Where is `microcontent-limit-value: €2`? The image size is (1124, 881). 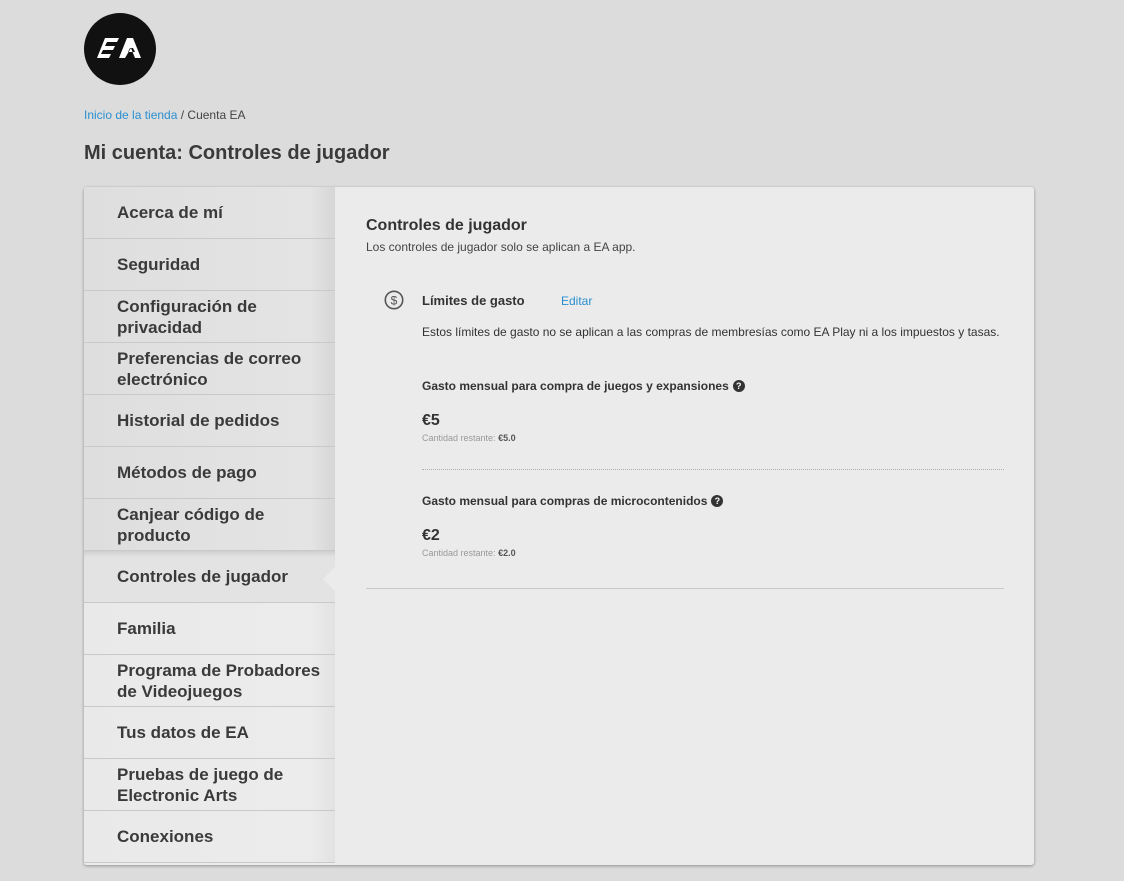
microcontent-limit-value: €2 is located at coordinates (431, 535).